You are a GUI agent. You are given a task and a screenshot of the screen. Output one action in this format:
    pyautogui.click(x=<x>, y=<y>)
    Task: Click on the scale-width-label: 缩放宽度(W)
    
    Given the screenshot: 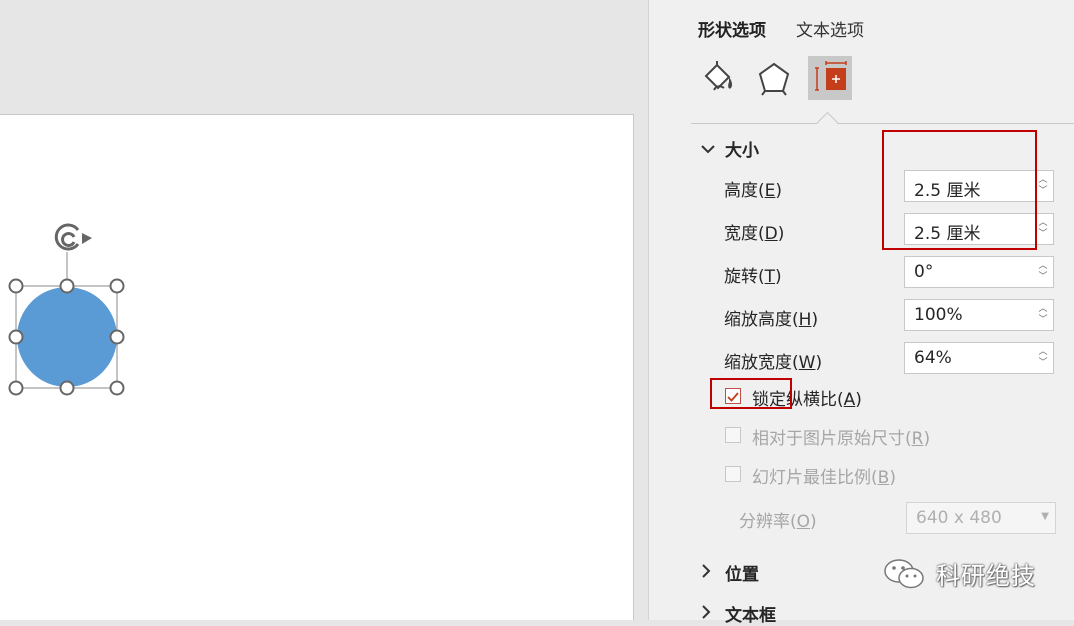 What is the action you would take?
    pyautogui.click(x=773, y=363)
    